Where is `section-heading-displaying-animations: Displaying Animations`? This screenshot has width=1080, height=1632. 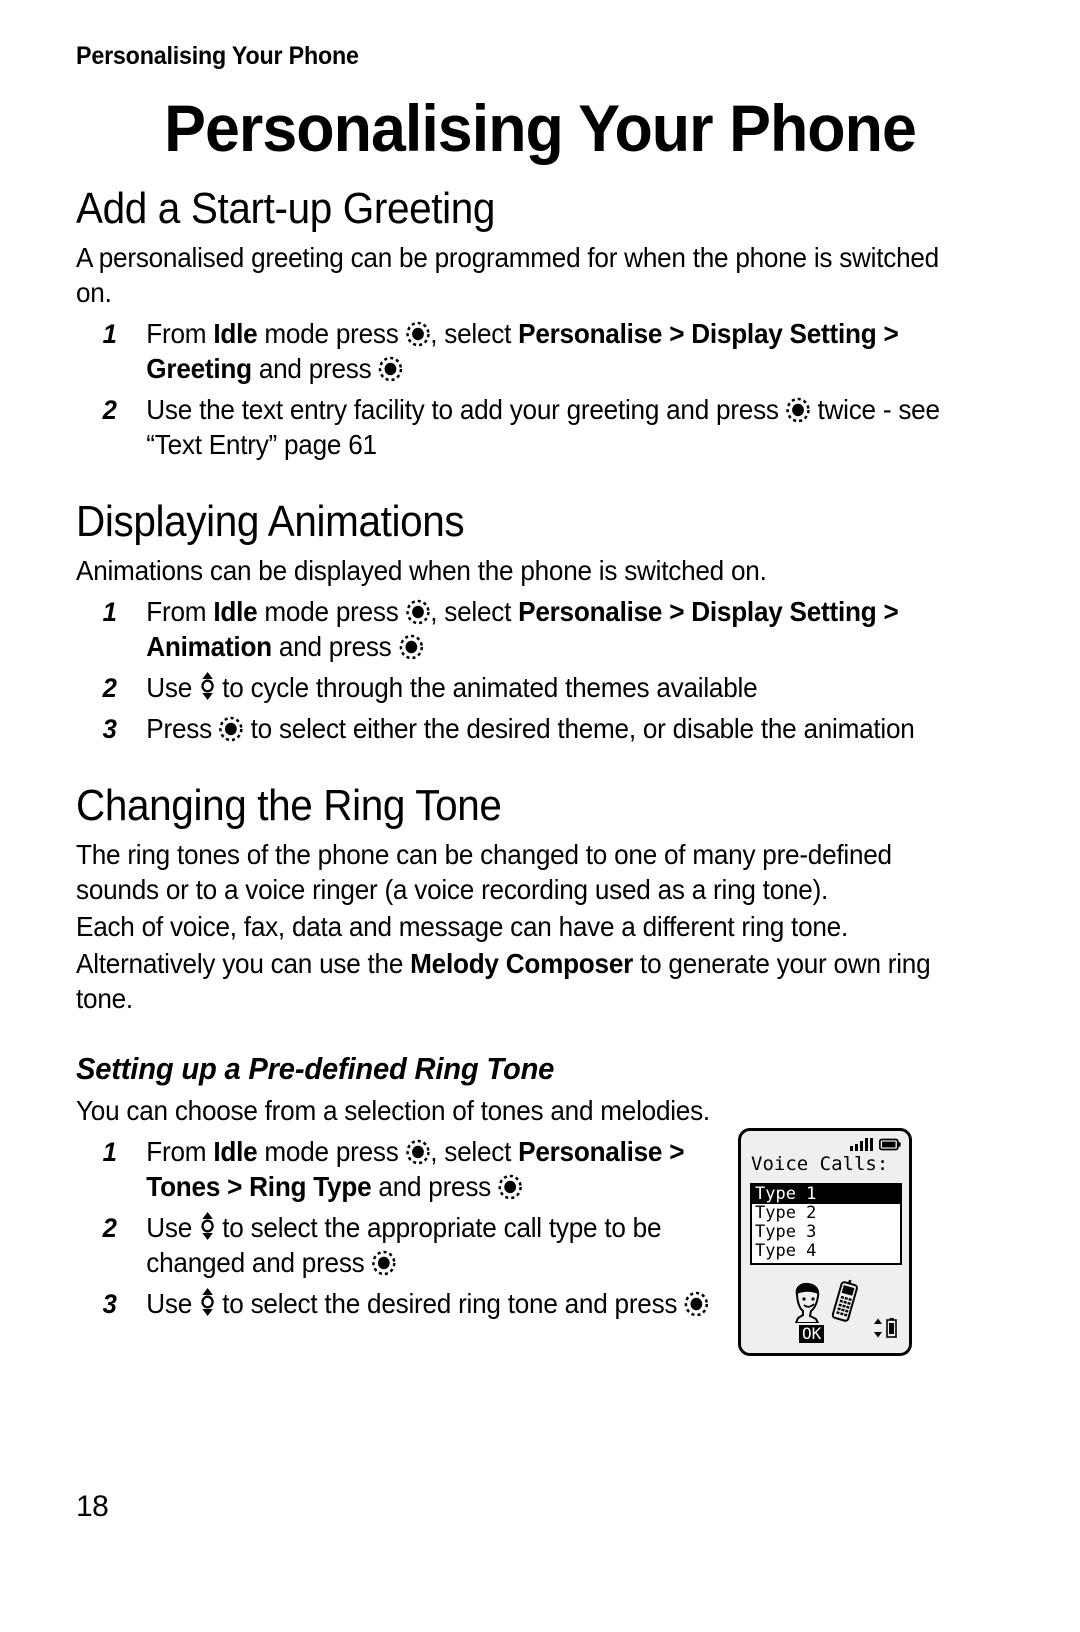
section-heading-displaying-animations: Displaying Animations is located at coordinates (270, 521).